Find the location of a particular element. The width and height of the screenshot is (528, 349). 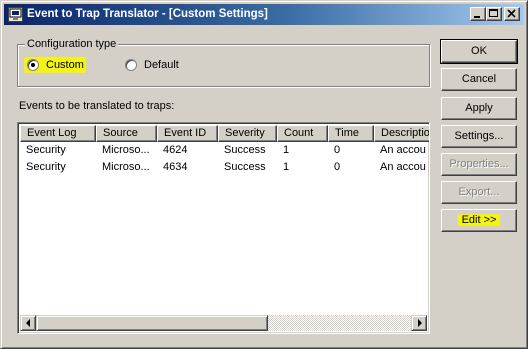

configuration-type-legend: Configuration type is located at coordinates (72, 44).